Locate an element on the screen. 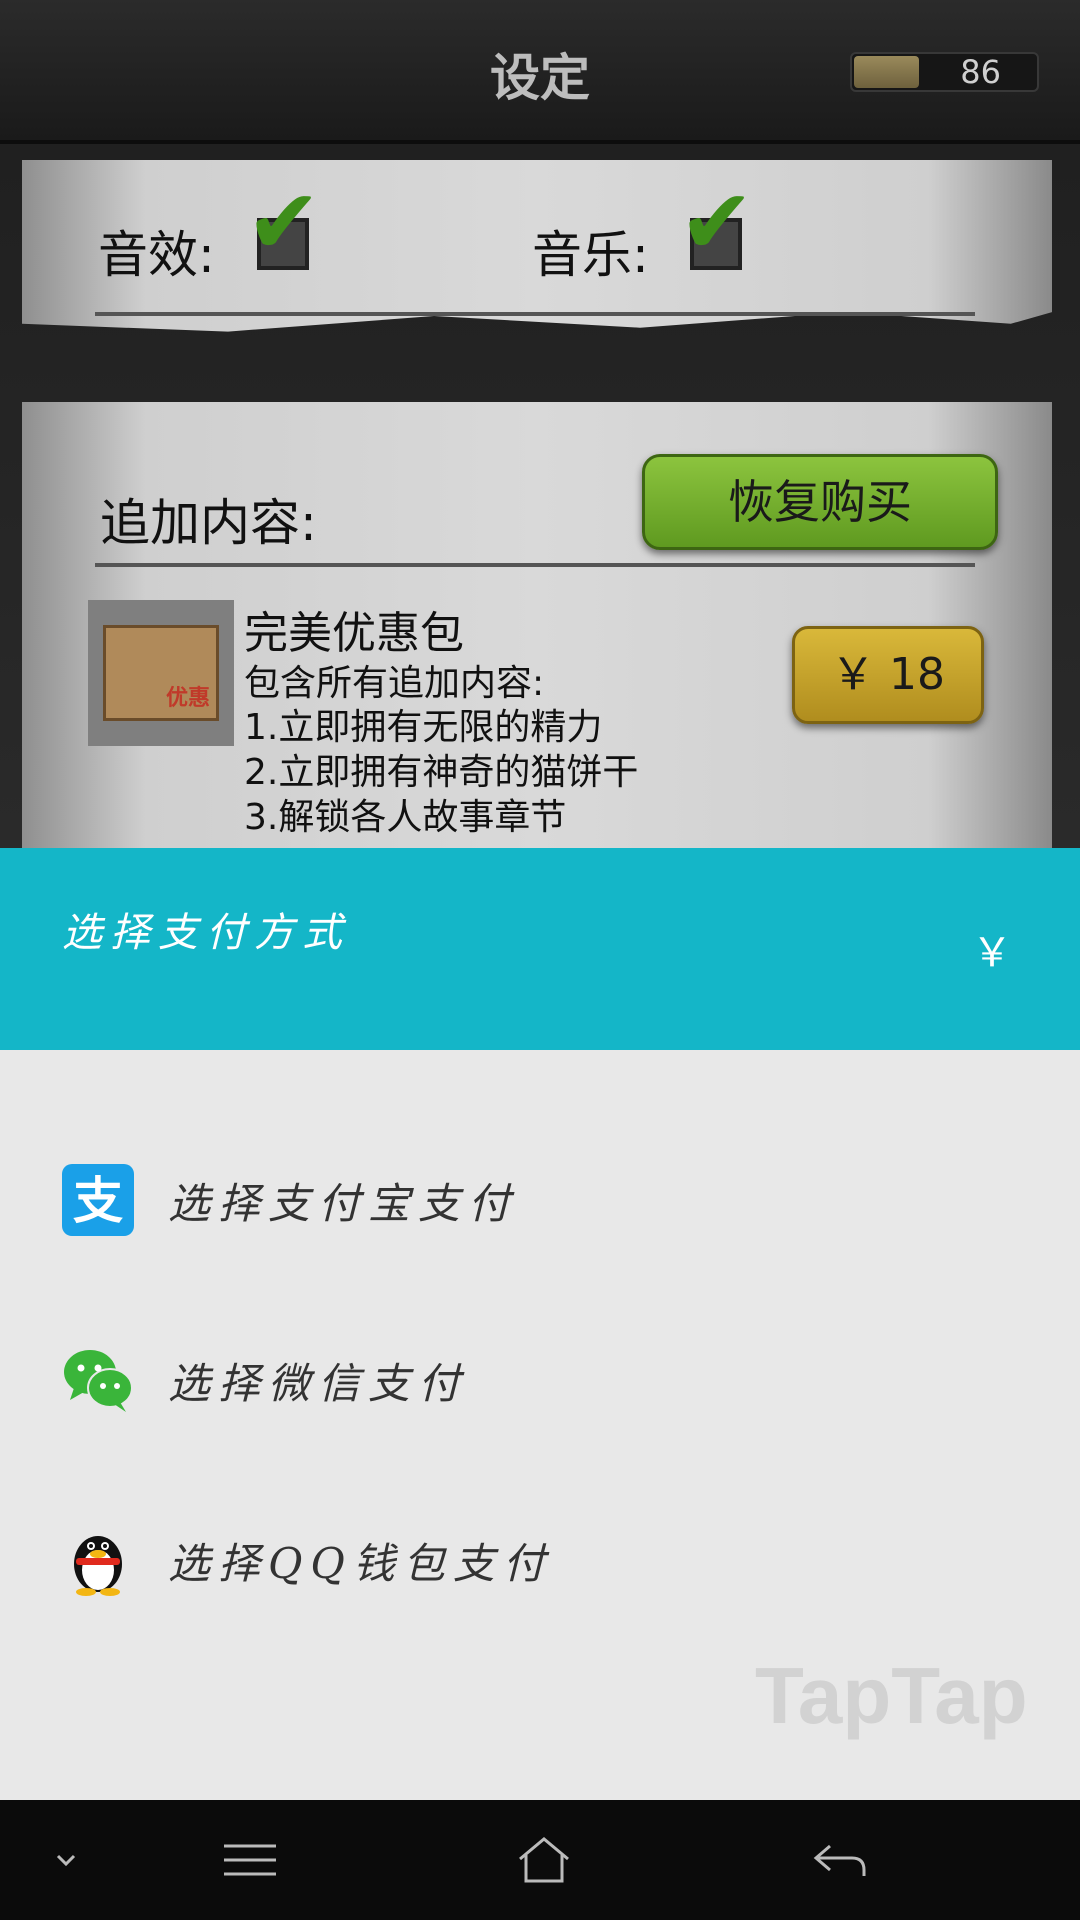 The image size is (1080, 1920). payment-sheet-header: 选择支付方式 ￥ is located at coordinates (540, 949).